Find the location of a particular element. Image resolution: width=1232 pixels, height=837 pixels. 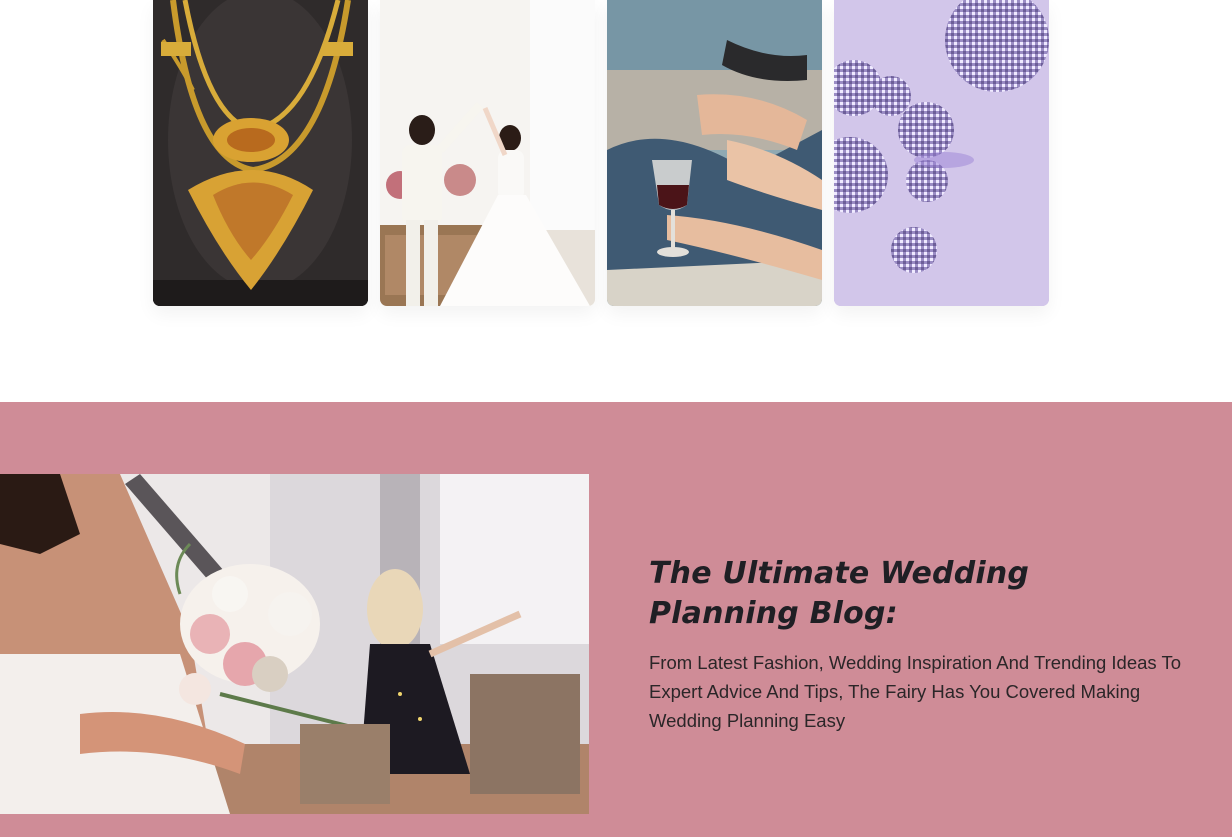

blog-title: The Ultimate Wedding Planning Blog: is located at coordinates (839, 593).